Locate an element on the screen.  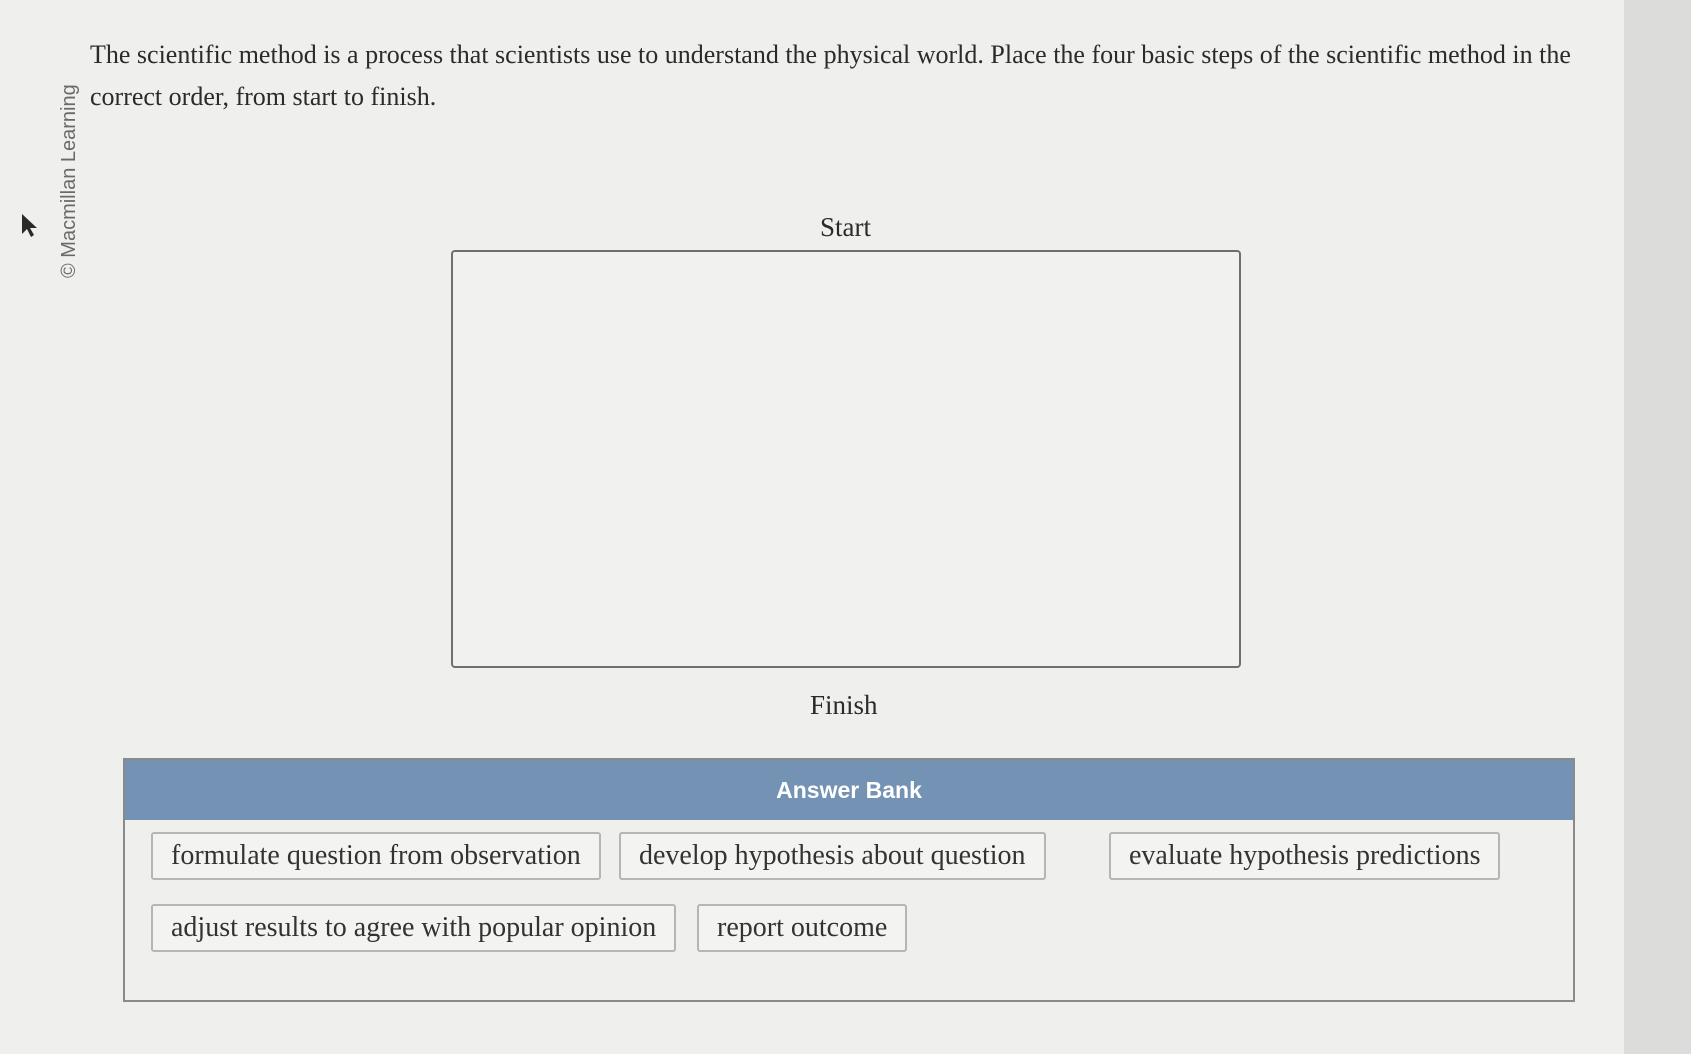
copyright-notice: © Macmillan Learning is located at coordinates (69, 181).